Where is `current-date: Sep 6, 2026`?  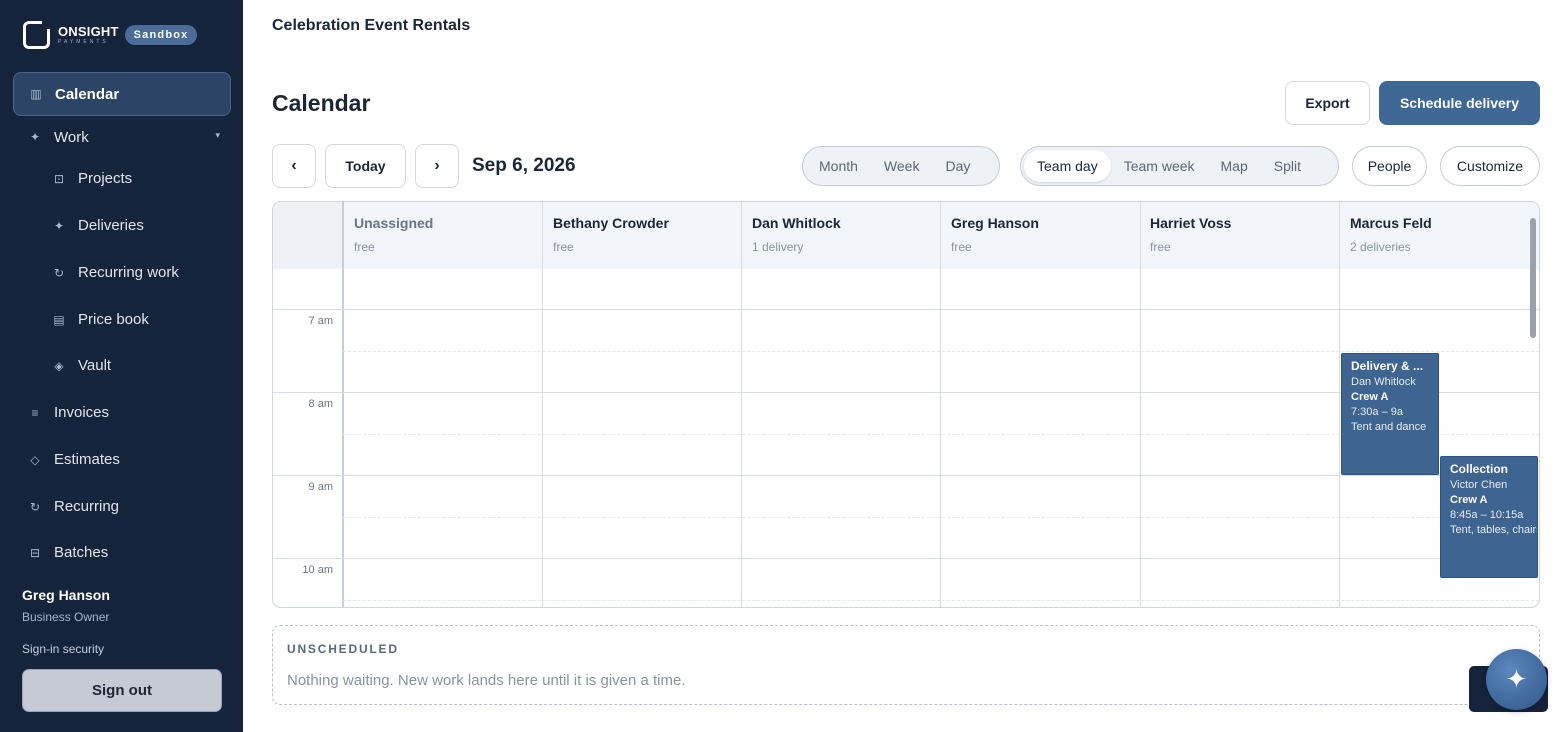
current-date: Sep 6, 2026 is located at coordinates (524, 165).